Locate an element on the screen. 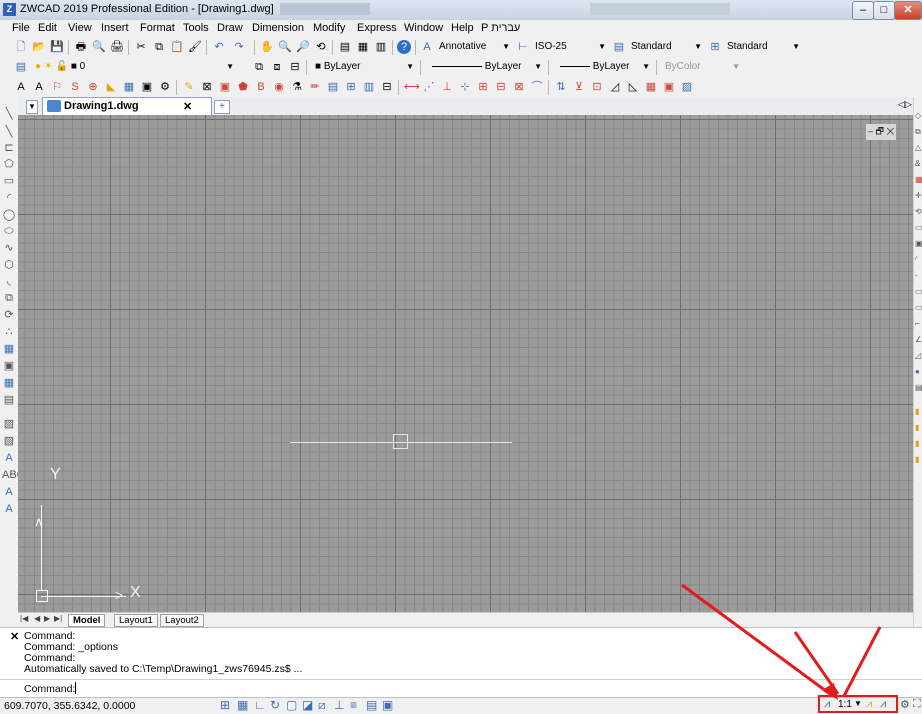  print-icon: 🖶 is located at coordinates (81, 47).